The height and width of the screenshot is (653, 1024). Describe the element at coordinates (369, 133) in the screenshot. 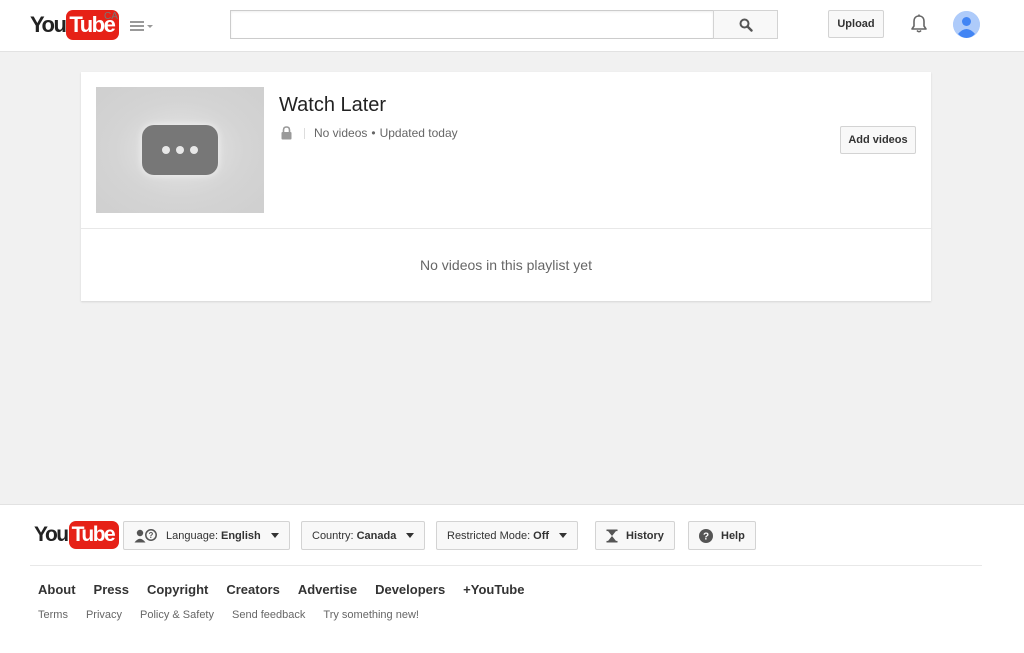

I see `playlist-meta: No videos • Updated today` at that location.